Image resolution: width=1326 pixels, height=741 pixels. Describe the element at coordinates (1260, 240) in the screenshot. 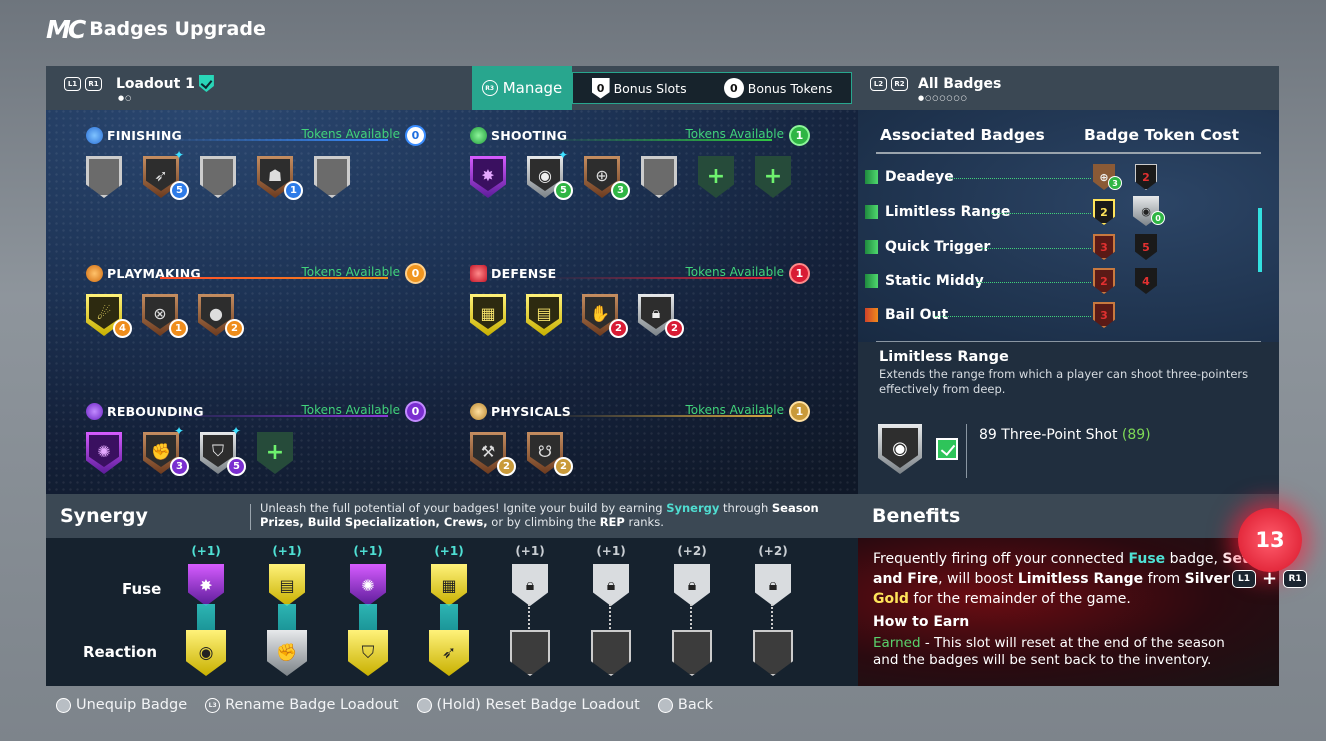

I see `scrollbar` at that location.